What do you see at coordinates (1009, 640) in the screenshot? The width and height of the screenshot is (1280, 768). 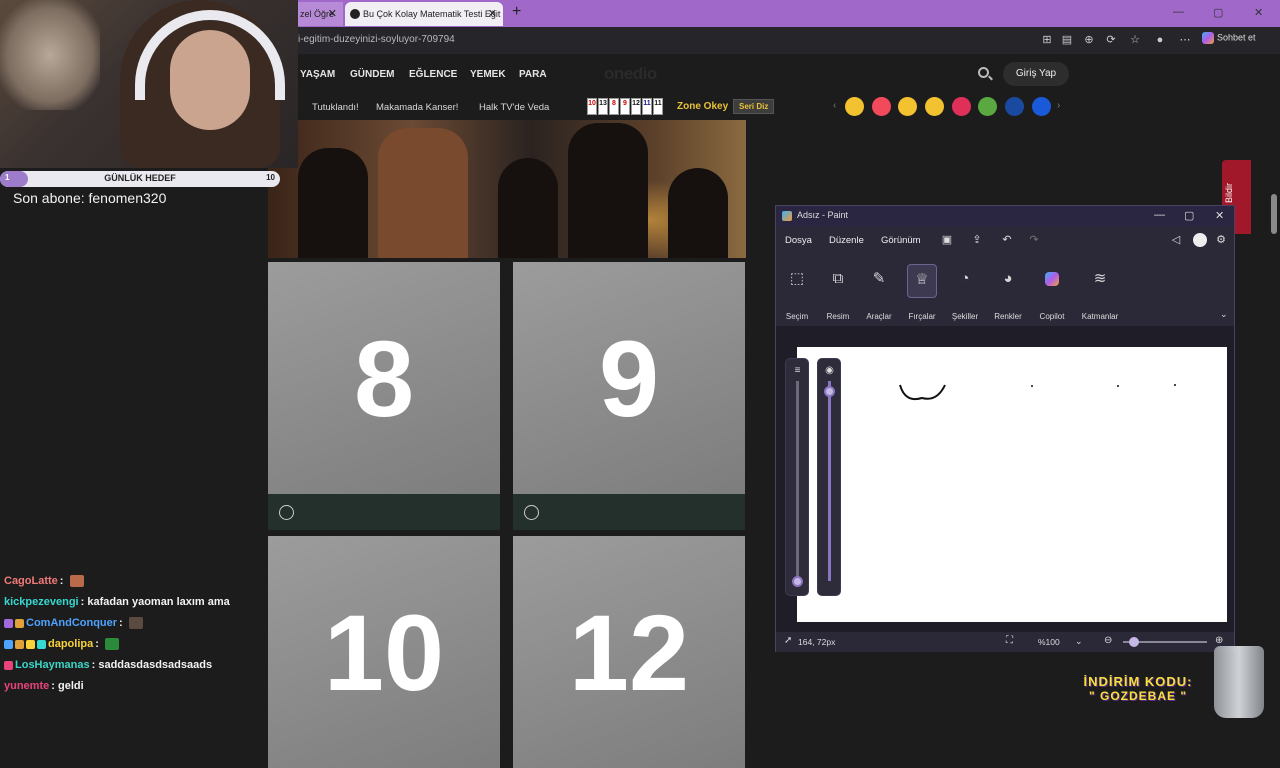 I see `fit-screen-icon: ⛶` at bounding box center [1009, 640].